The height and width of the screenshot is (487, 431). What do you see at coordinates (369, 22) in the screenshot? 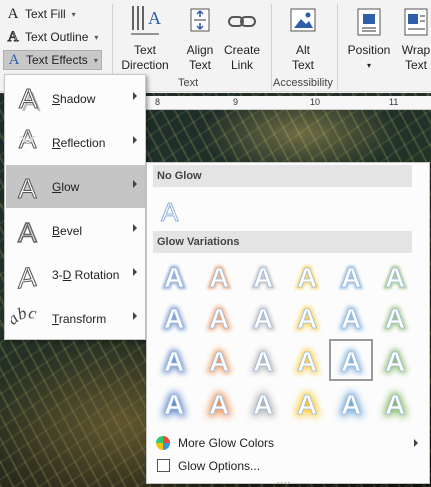
I see `position-icon` at bounding box center [369, 22].